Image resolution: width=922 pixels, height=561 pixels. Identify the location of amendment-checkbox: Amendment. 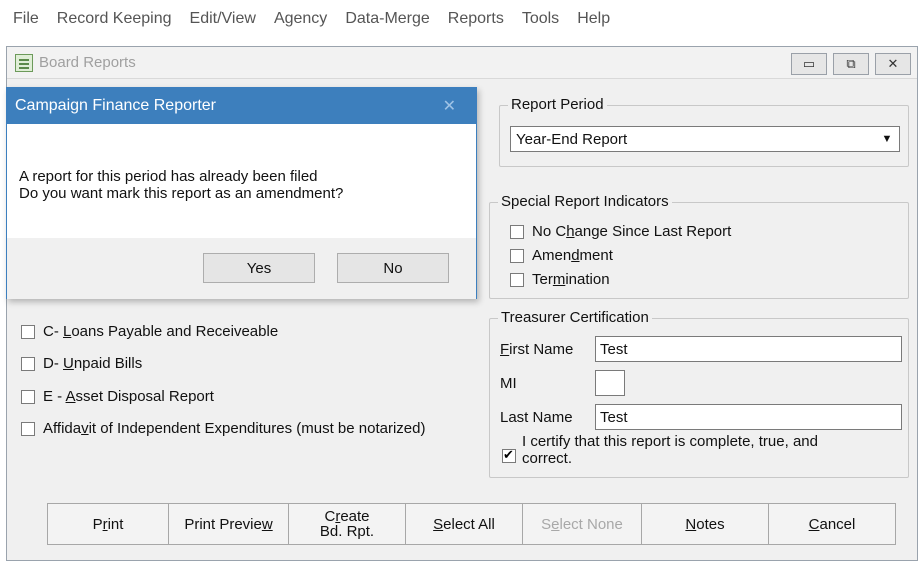
(561, 255).